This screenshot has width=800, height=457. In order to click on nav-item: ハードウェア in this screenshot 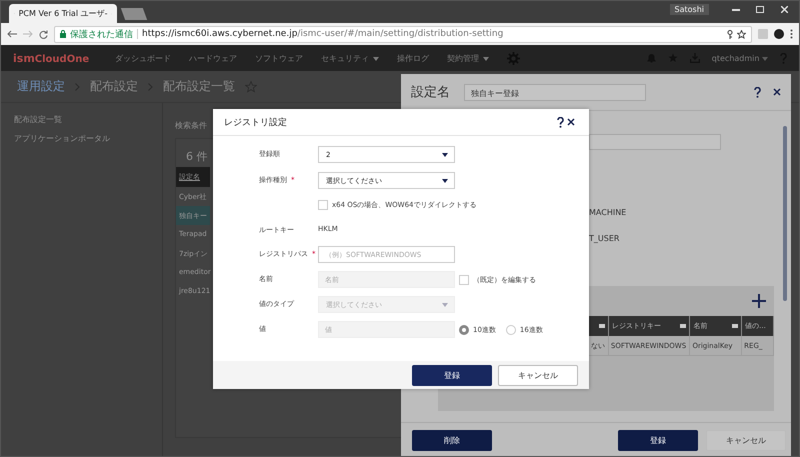, I will do `click(213, 58)`.